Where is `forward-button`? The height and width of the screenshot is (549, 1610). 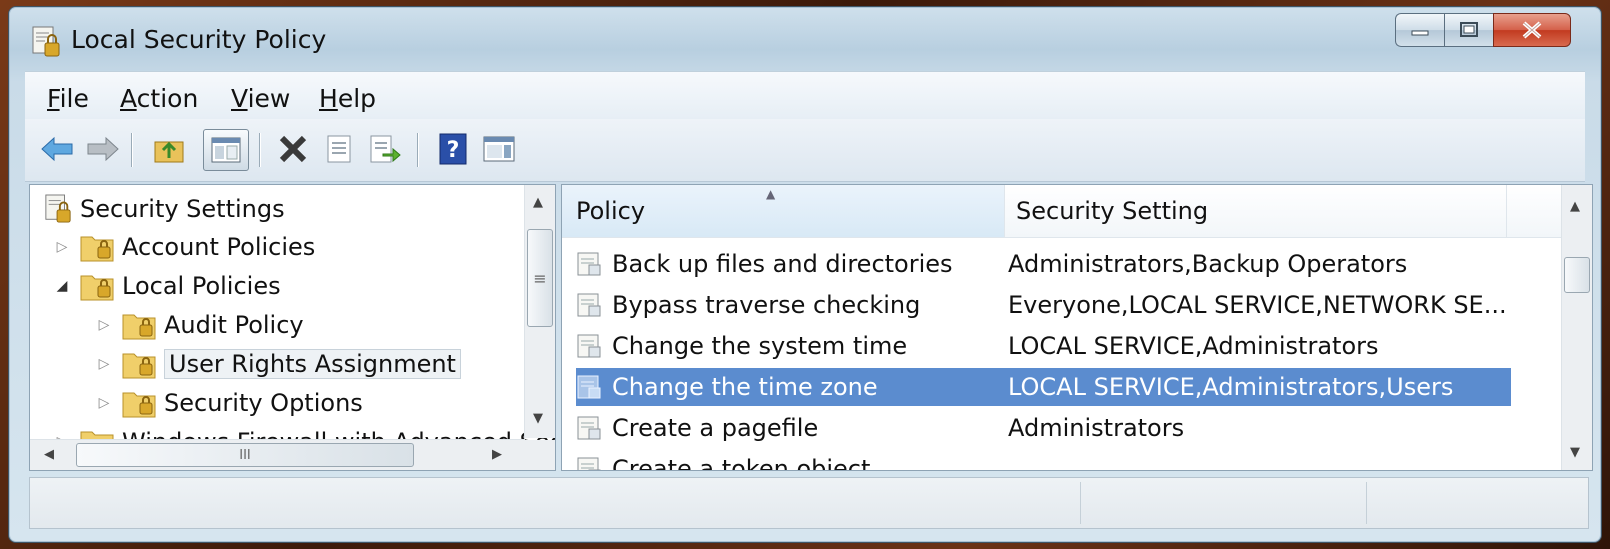 forward-button is located at coordinates (103, 149).